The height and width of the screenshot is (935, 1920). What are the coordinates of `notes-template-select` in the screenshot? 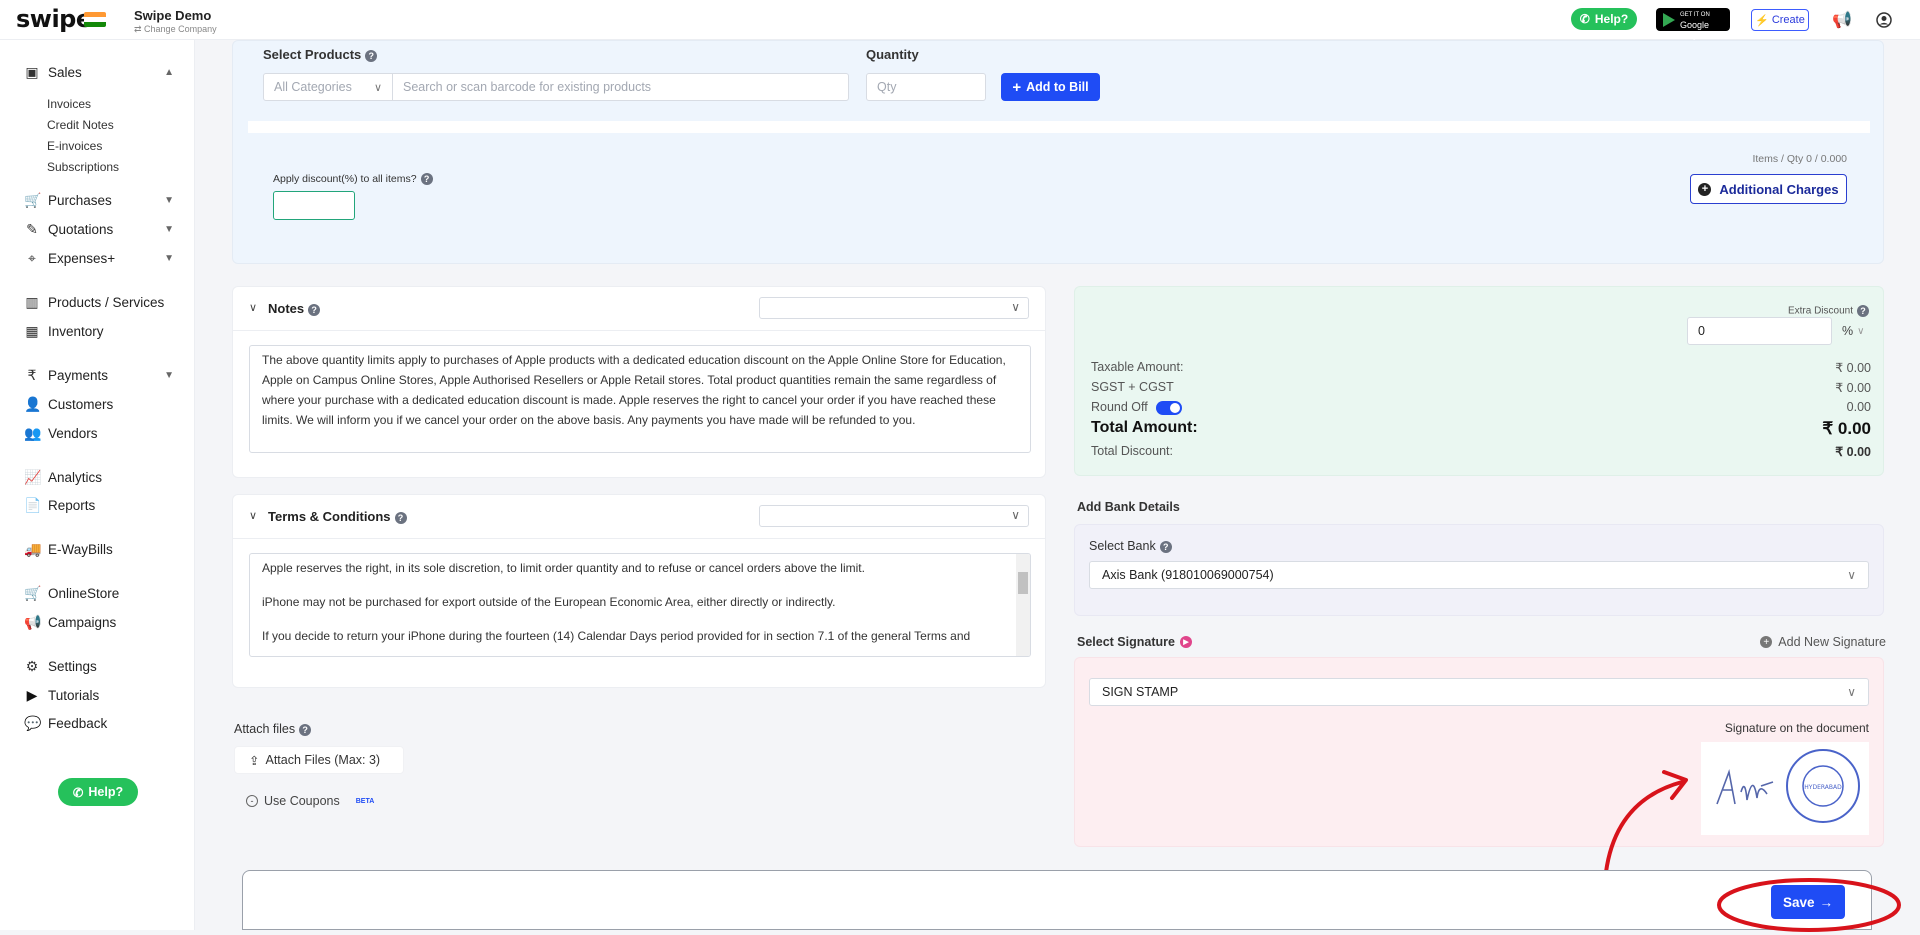 It's located at (894, 308).